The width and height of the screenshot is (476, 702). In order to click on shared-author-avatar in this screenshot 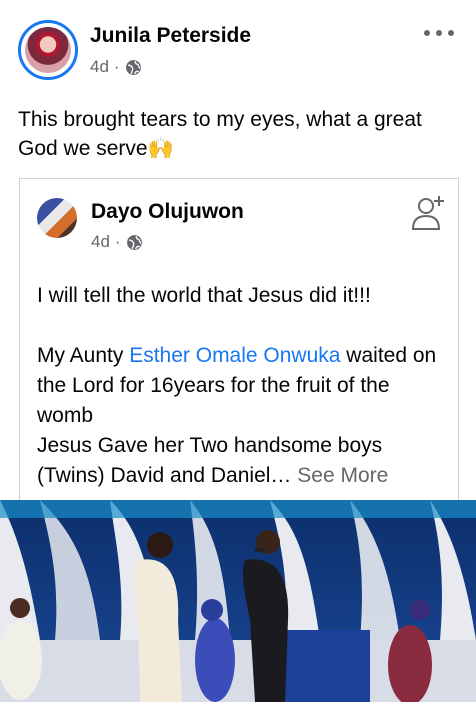, I will do `click(57, 218)`.